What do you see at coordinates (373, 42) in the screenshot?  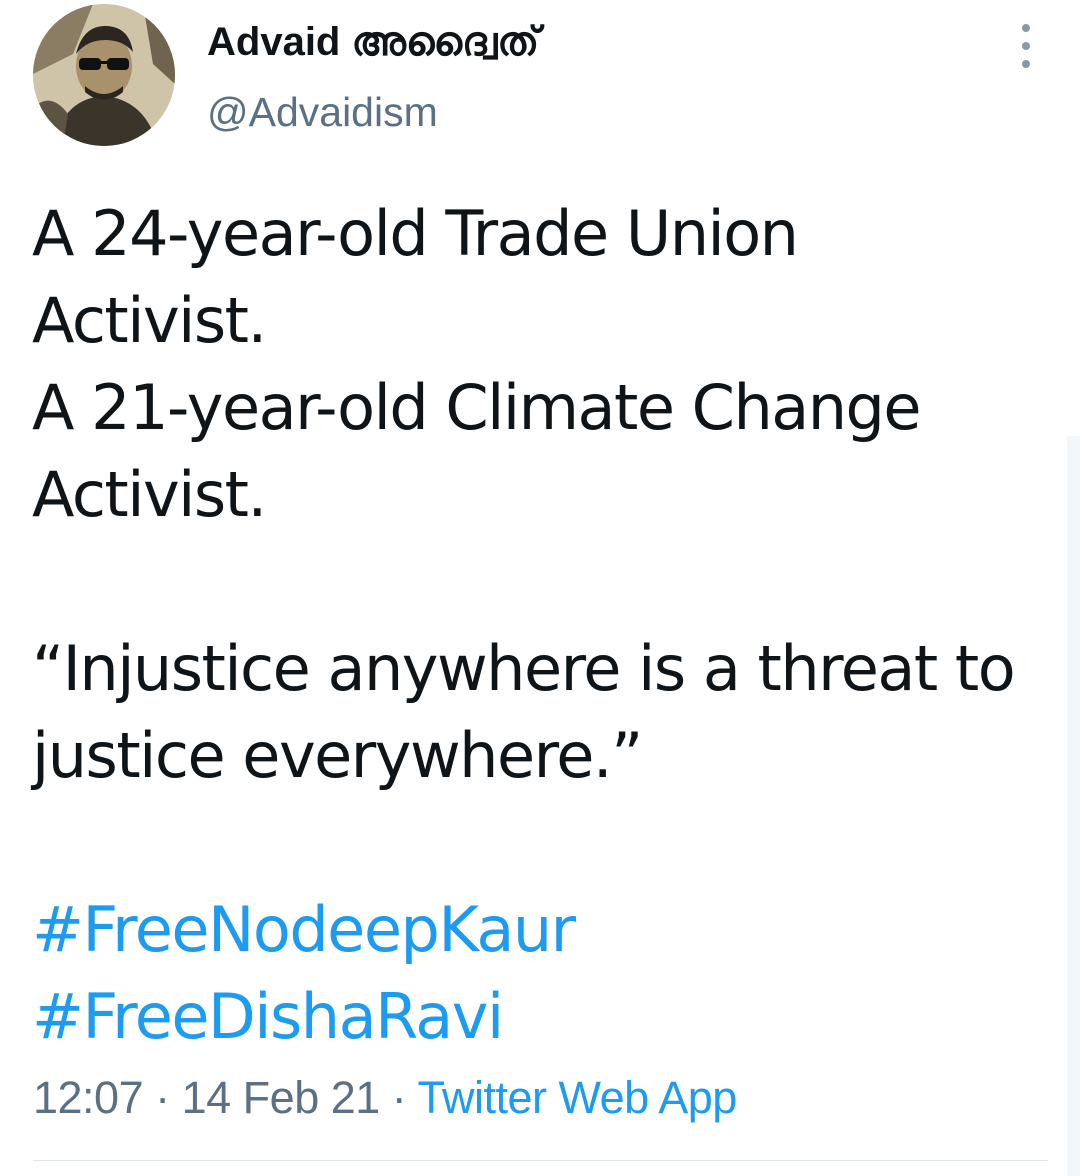 I see `author-display-name: Advaid അദ്വൈത്` at bounding box center [373, 42].